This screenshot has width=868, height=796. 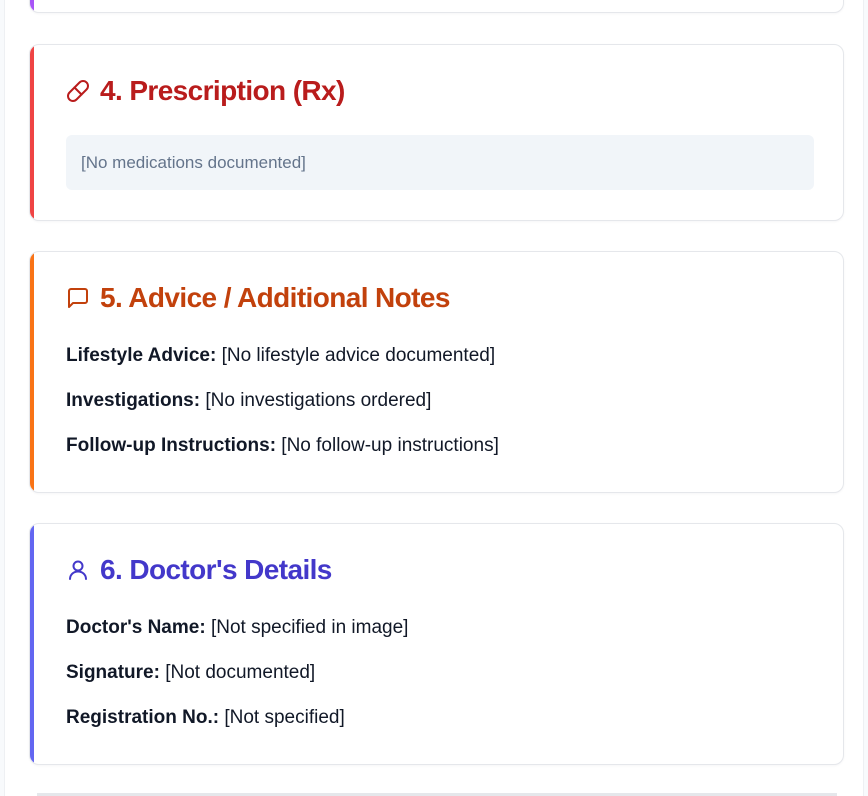 I want to click on field-value: [No follow-up instructions], so click(x=387, y=445).